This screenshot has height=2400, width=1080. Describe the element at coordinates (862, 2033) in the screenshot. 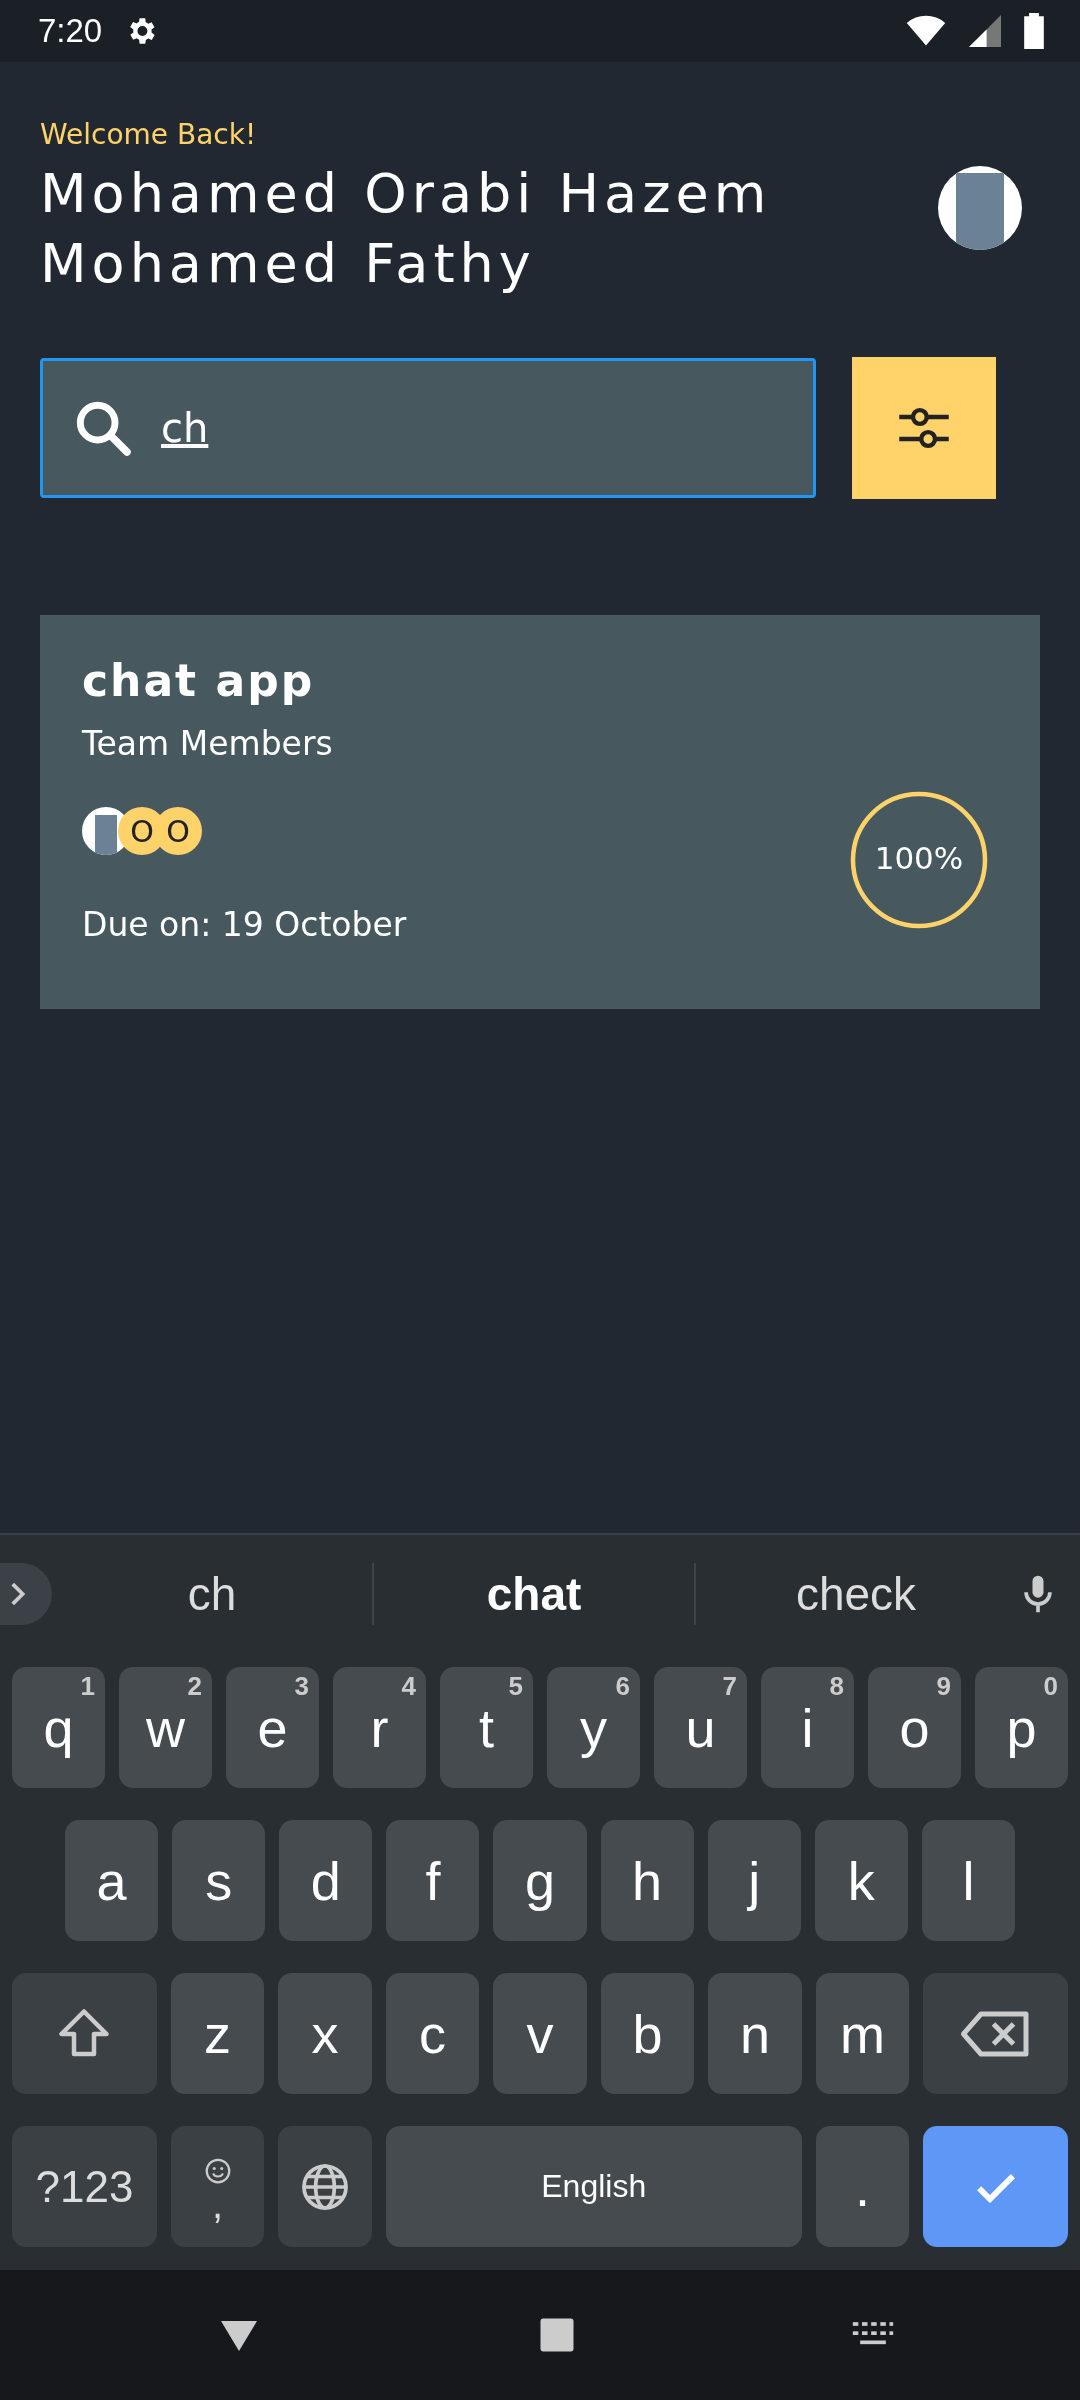

I see `key: m` at that location.